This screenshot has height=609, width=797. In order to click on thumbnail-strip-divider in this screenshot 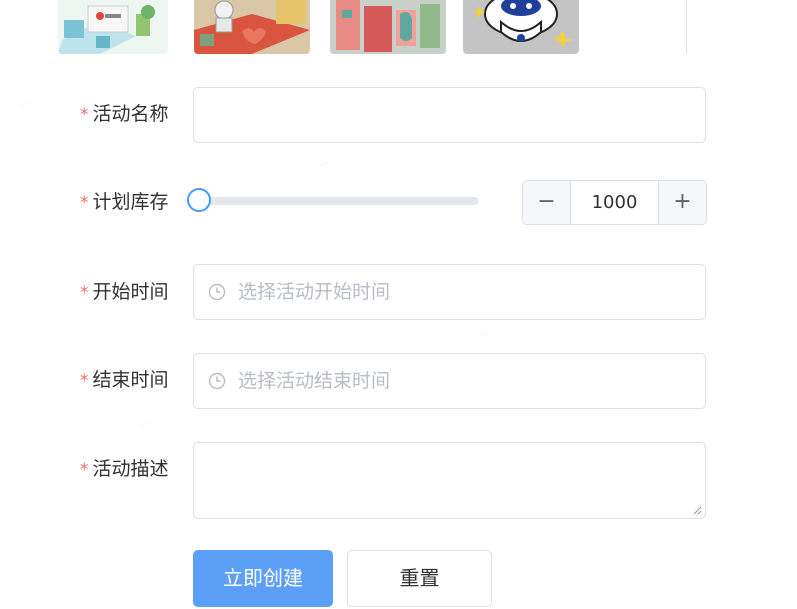, I will do `click(686, 27)`.